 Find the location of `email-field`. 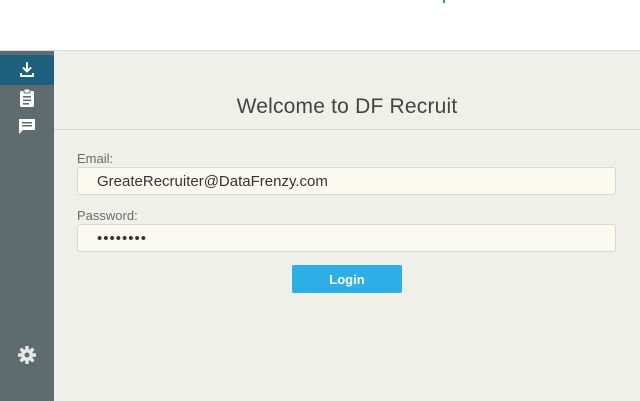

email-field is located at coordinates (346, 181).